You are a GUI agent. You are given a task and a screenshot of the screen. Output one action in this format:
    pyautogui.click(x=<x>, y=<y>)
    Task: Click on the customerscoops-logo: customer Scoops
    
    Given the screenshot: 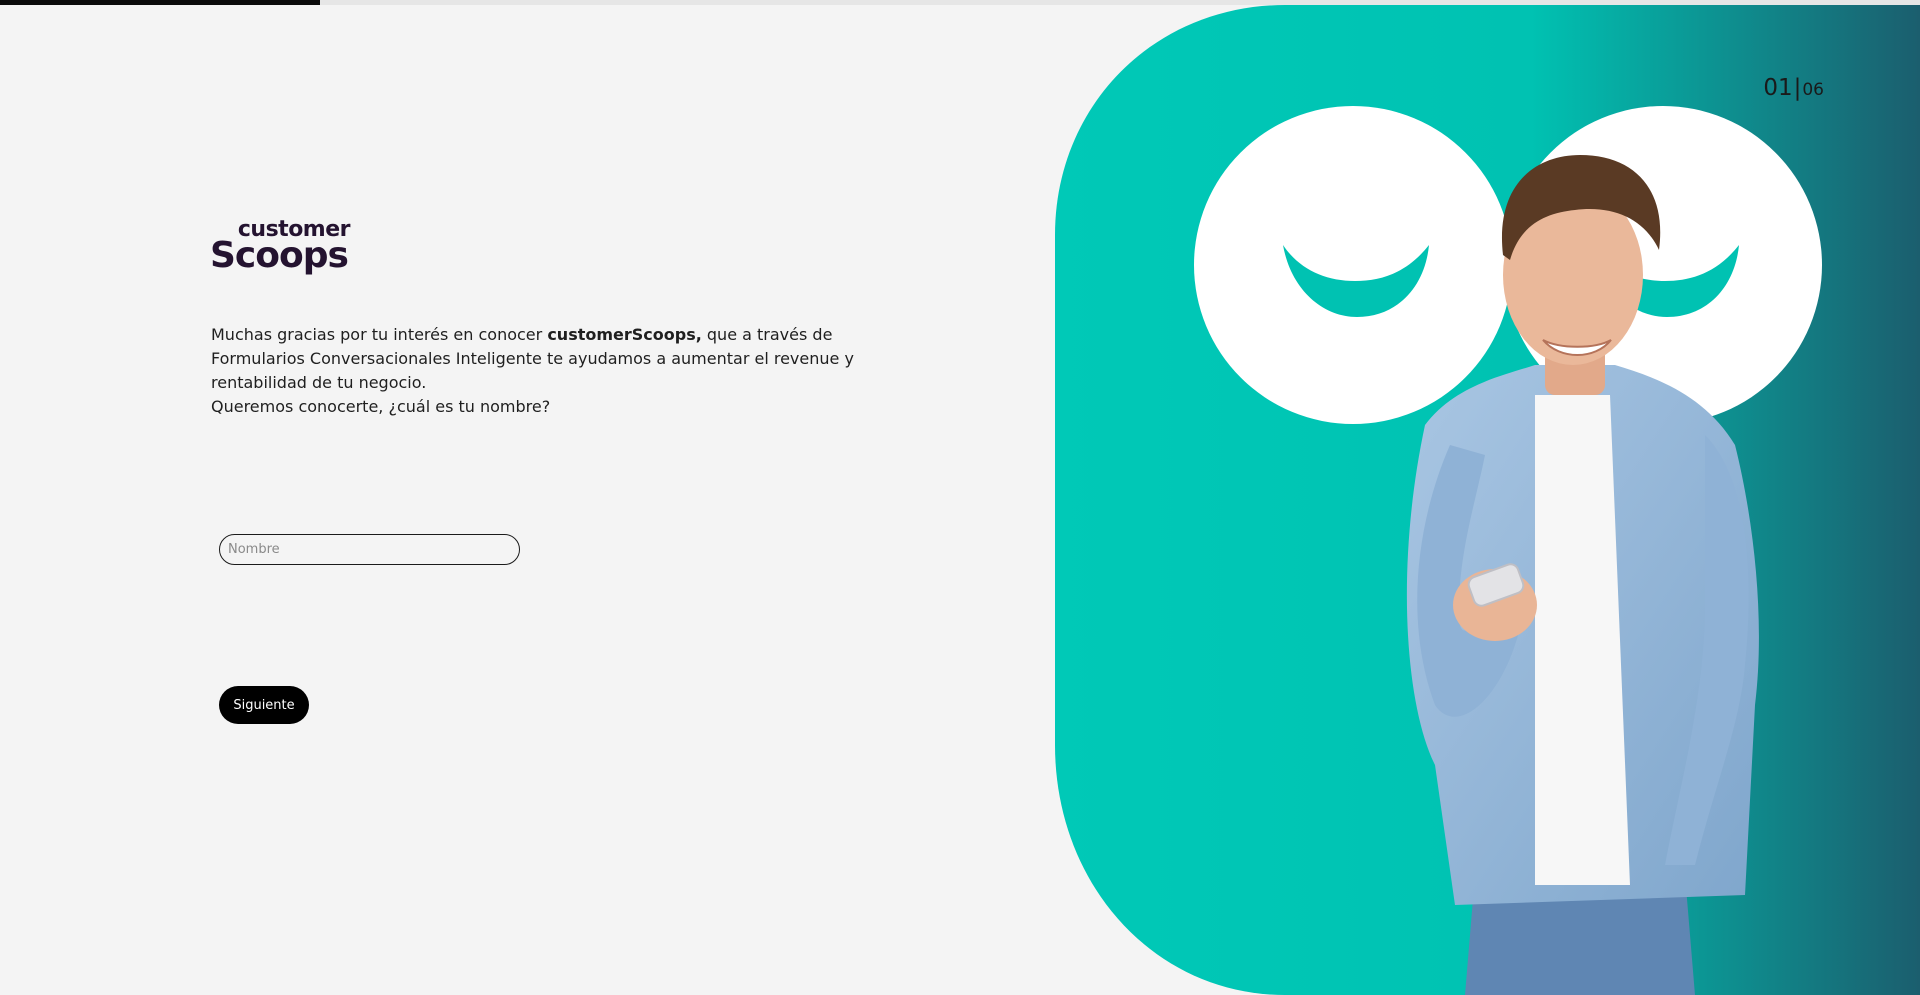 What is the action you would take?
    pyautogui.click(x=282, y=245)
    